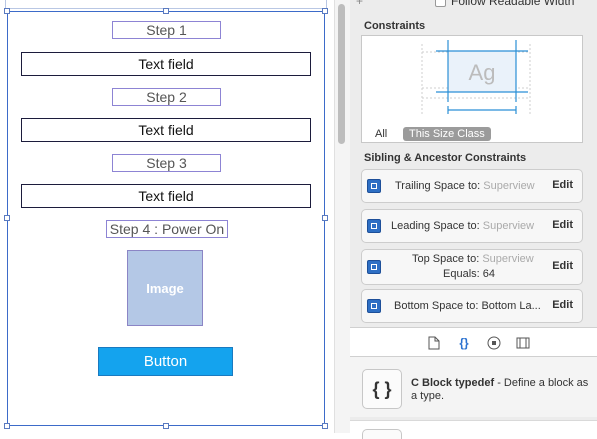 The height and width of the screenshot is (439, 597). I want to click on resize-handle-bottom-left, so click(7, 426).